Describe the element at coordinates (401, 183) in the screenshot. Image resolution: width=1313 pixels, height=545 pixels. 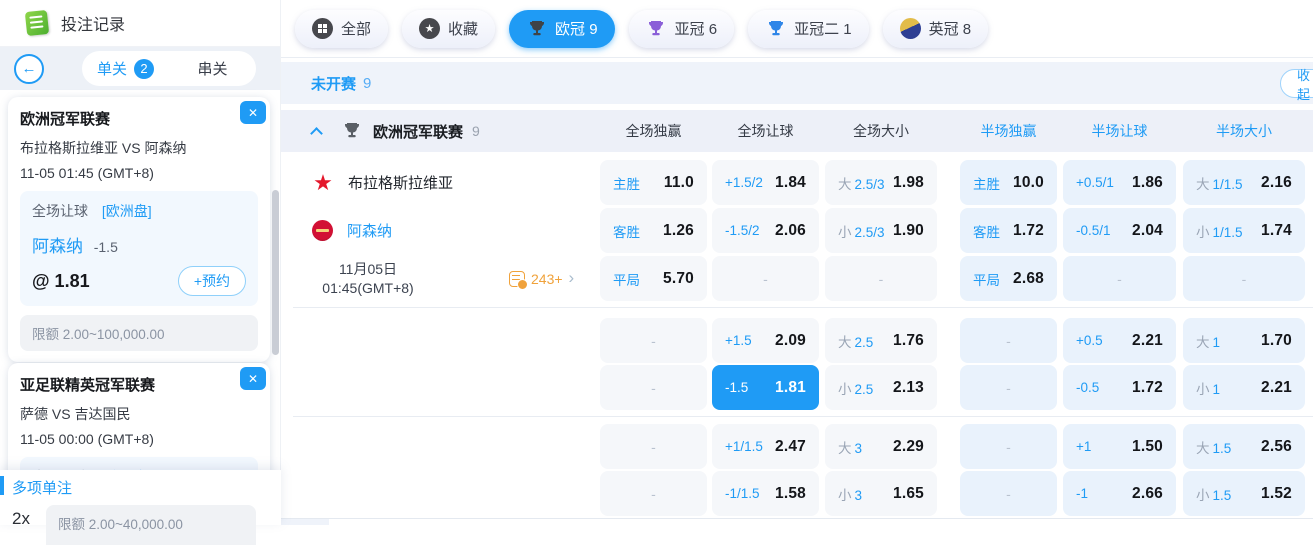
I see `home-team-name: 布拉格斯拉维亚` at that location.